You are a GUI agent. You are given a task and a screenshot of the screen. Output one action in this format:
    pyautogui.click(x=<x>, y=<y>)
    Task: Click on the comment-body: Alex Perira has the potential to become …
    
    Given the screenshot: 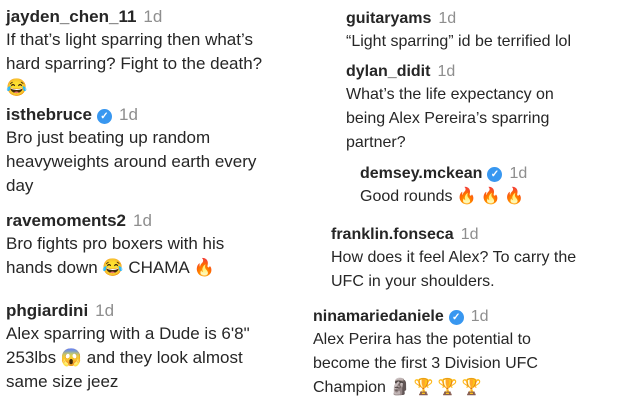 What is the action you would take?
    pyautogui.click(x=474, y=364)
    